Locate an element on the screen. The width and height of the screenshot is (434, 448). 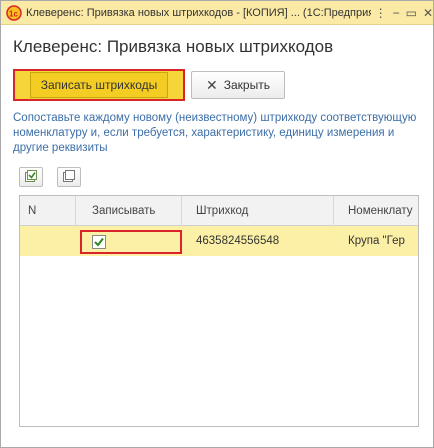
close-button: ✕ Закрыть is located at coordinates (238, 85).